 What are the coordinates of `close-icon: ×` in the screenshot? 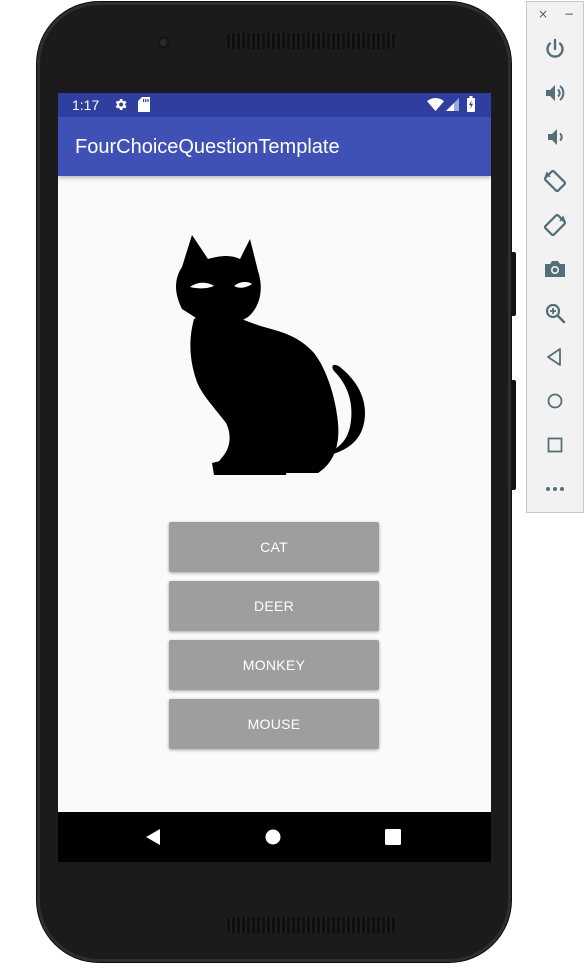 It's located at (543, 14).